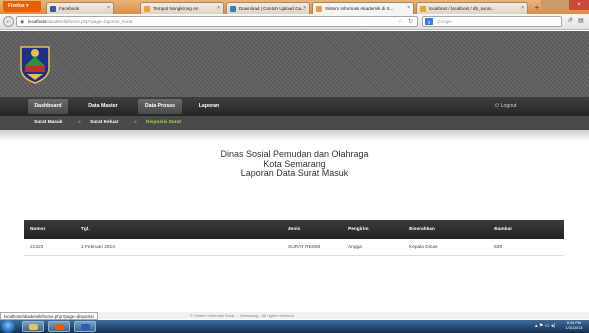  What do you see at coordinates (104, 123) in the screenshot?
I see `subnav-surat-keluar: Surat Keluar` at bounding box center [104, 123].